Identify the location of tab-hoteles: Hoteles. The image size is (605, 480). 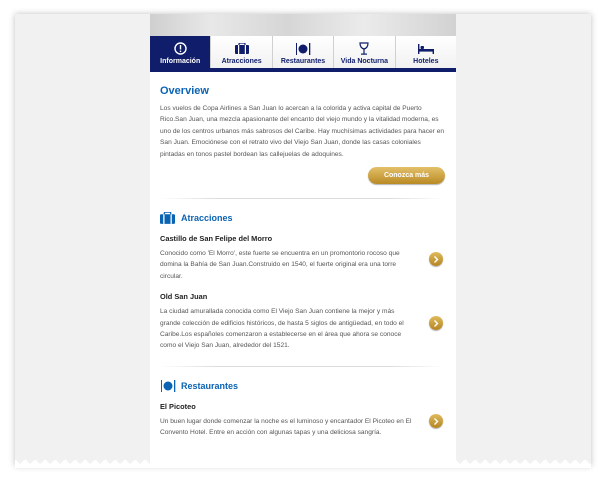
(425, 52).